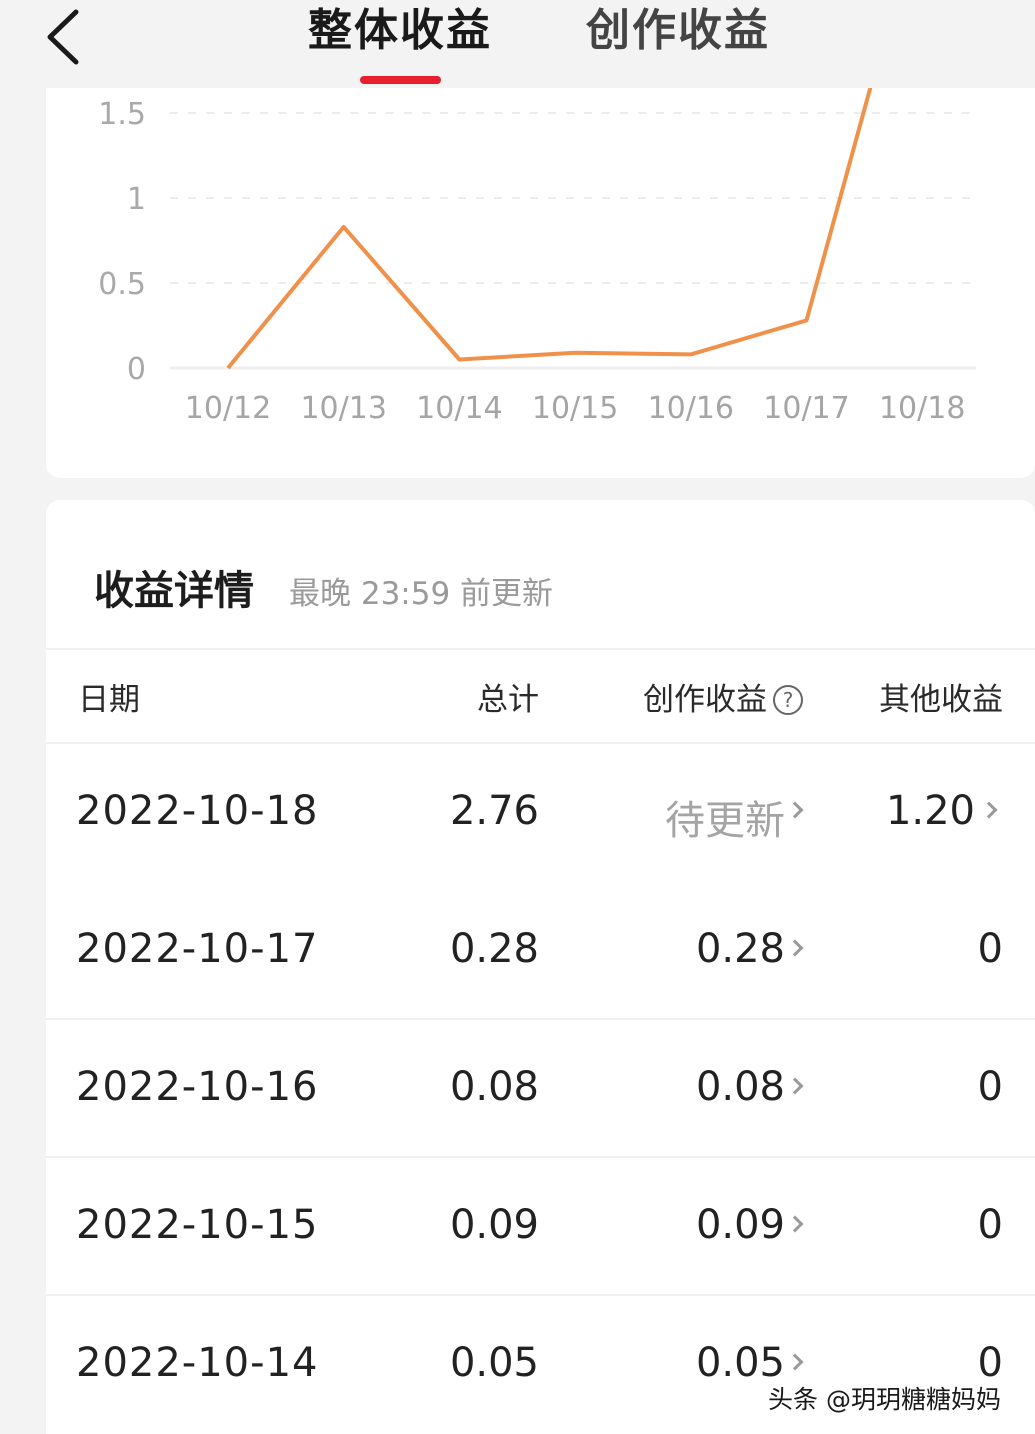 The height and width of the screenshot is (1434, 1035). Describe the element at coordinates (494, 811) in the screenshot. I see `row-total: 2.76` at that location.